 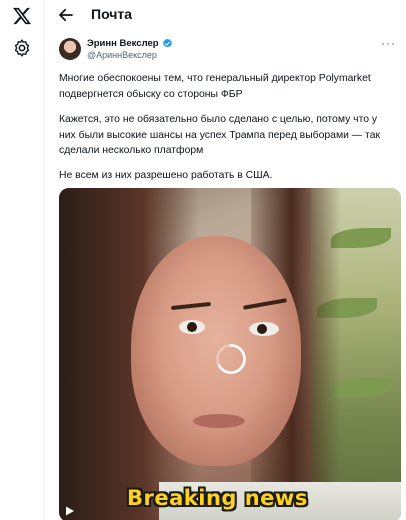 What do you see at coordinates (388, 43) in the screenshot?
I see `more-options-button: ···` at bounding box center [388, 43].